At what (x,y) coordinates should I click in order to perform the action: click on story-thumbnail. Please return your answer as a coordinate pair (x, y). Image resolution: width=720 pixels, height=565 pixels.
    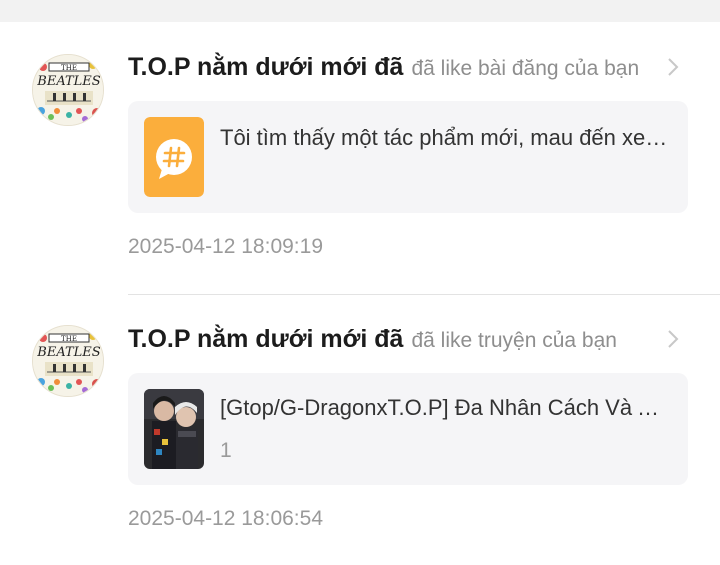
    Looking at the image, I should click on (174, 429).